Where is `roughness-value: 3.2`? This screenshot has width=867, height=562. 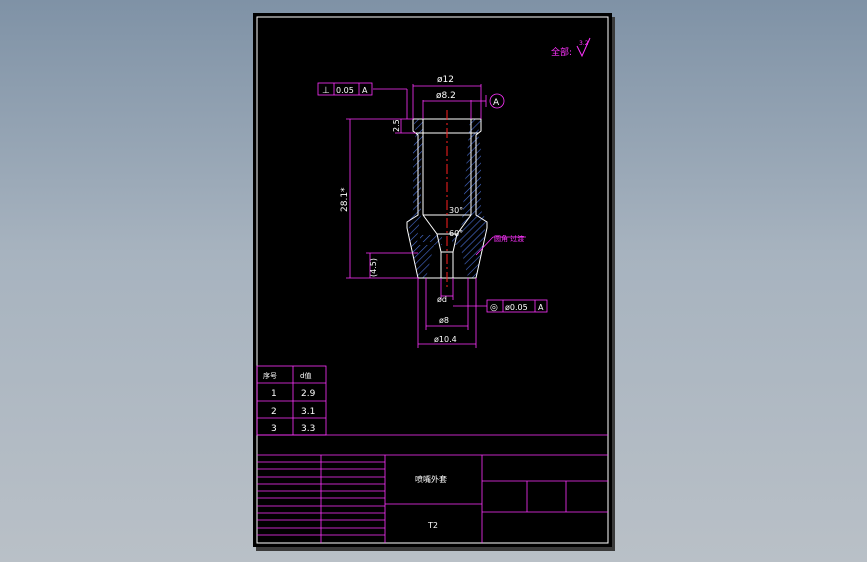
roughness-value: 3.2 is located at coordinates (584, 43).